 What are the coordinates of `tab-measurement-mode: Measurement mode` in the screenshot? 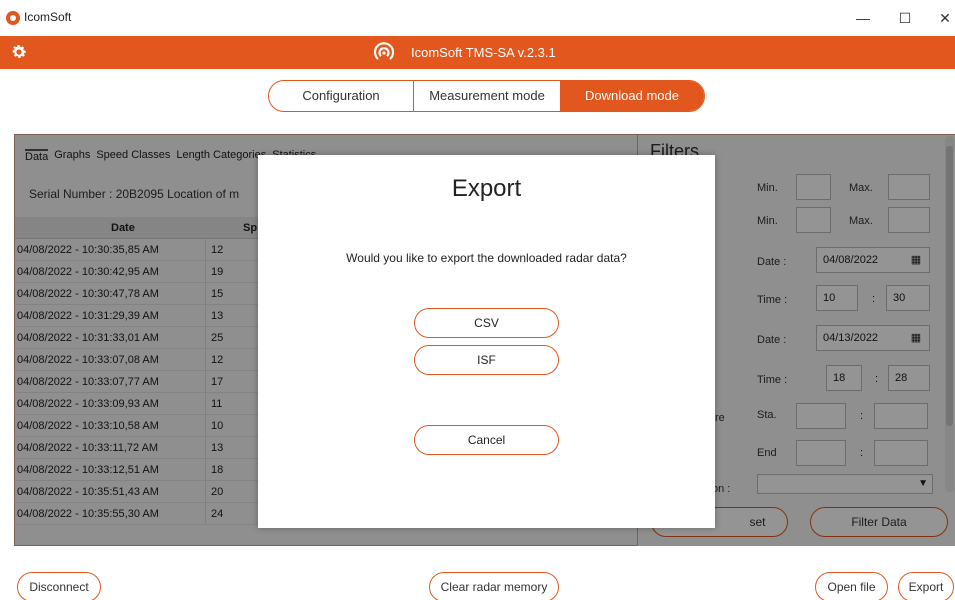 It's located at (487, 96).